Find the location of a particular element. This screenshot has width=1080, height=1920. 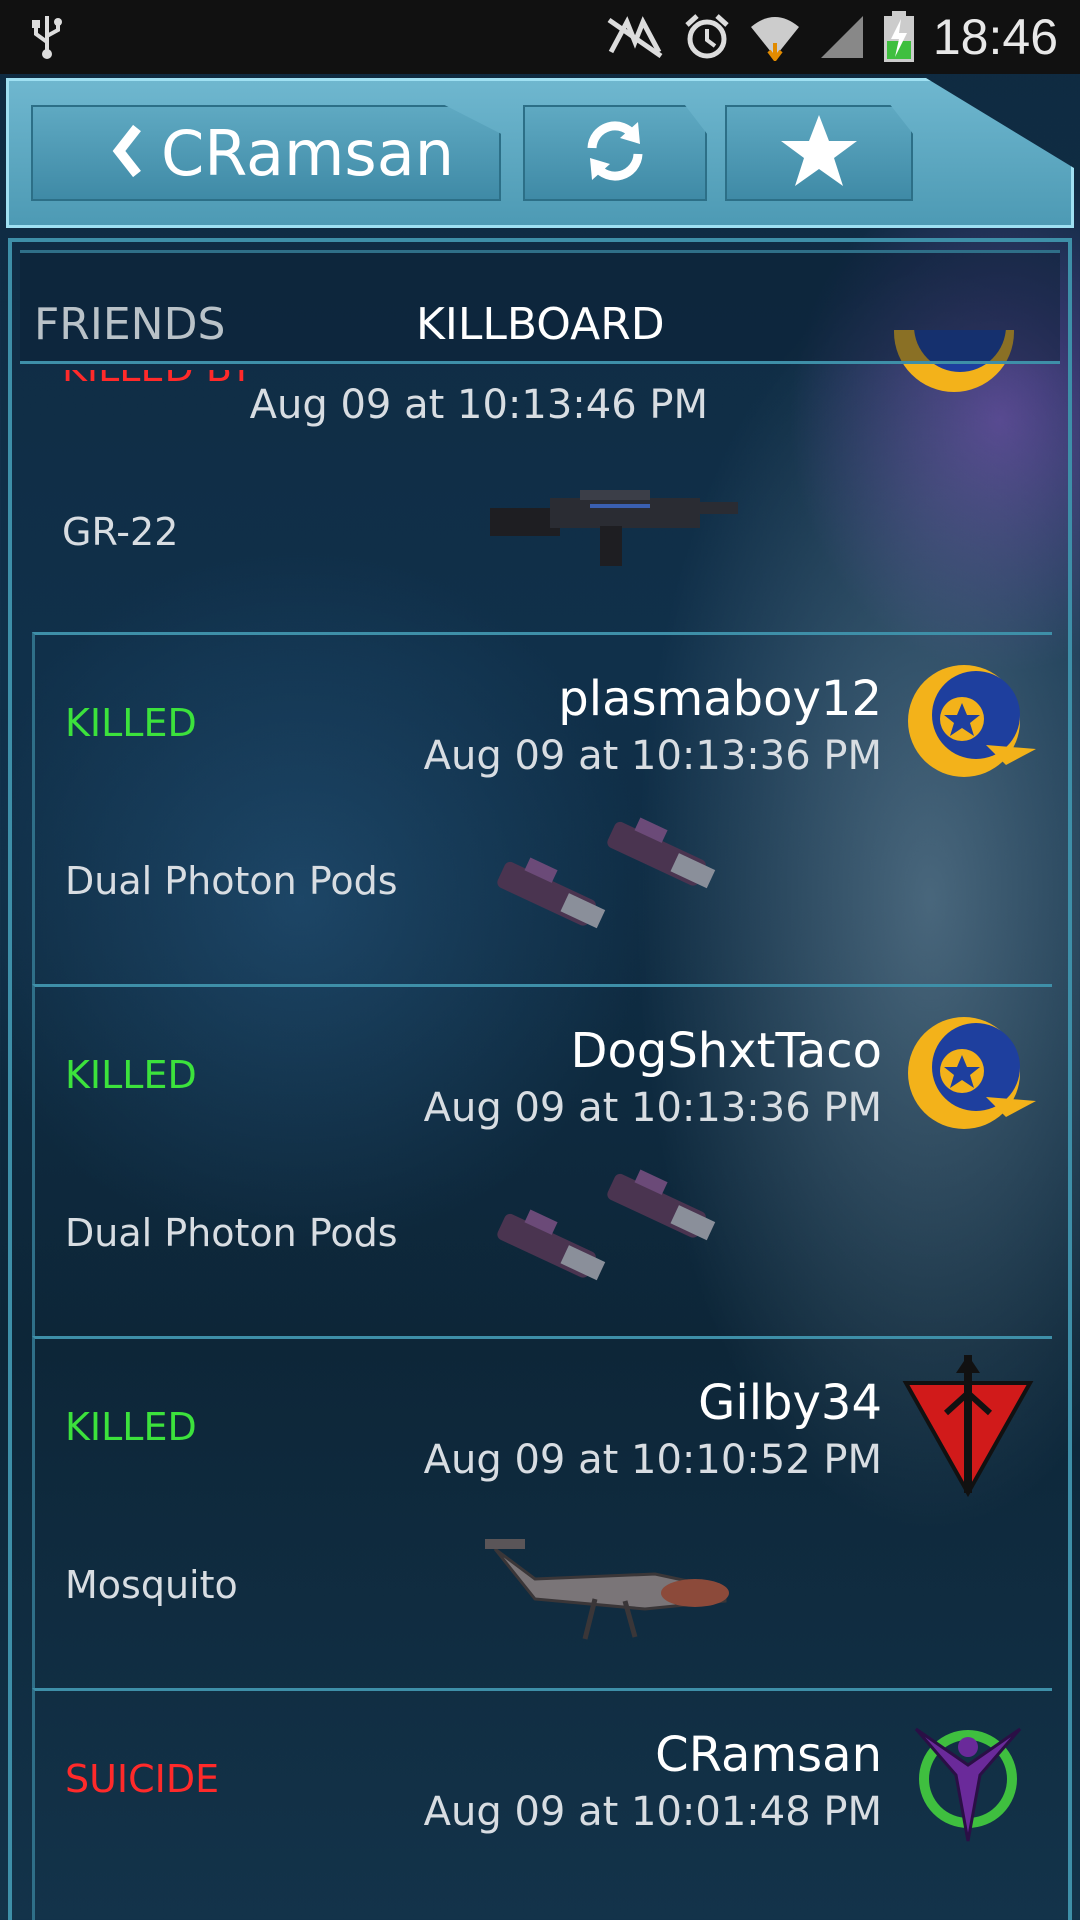

usb-icon is located at coordinates (47, 37).